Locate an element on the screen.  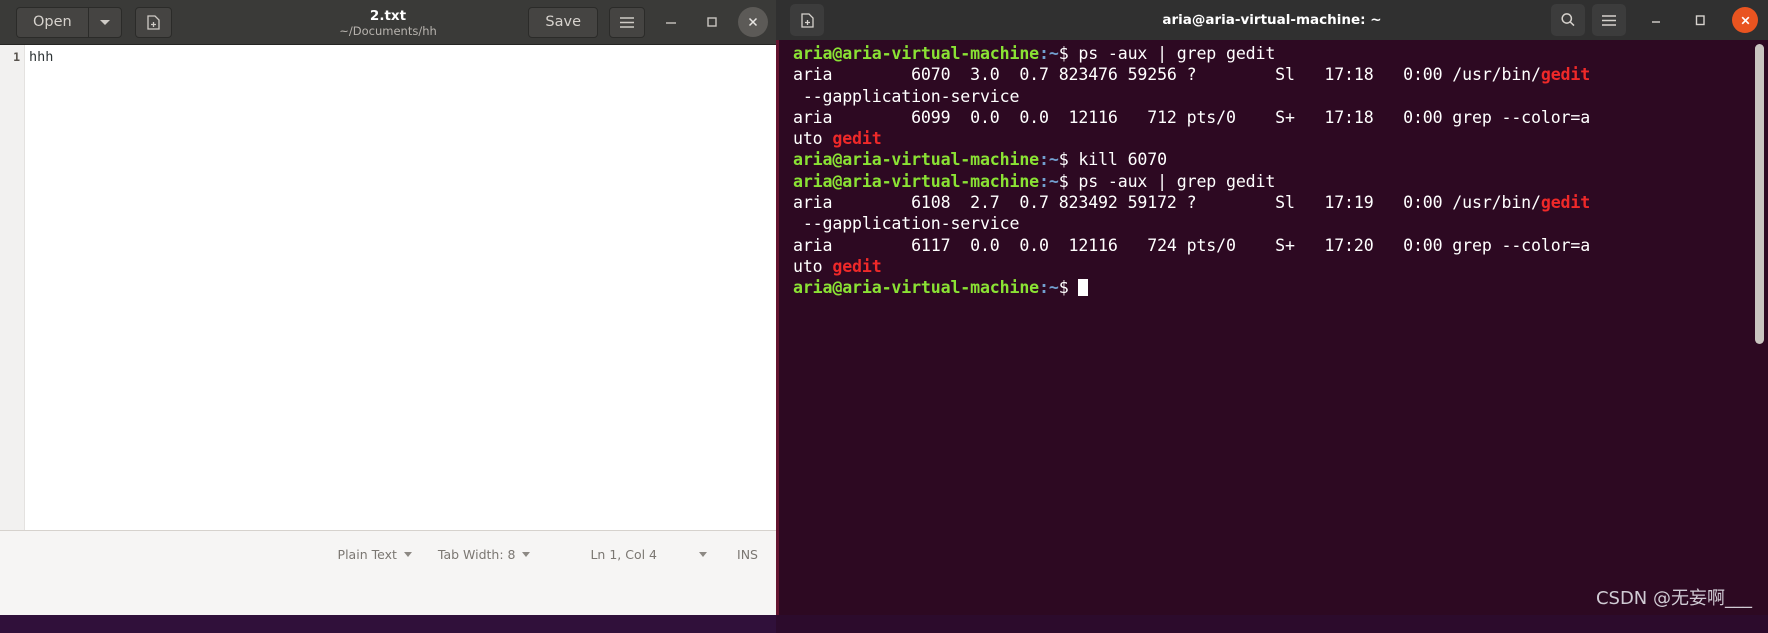
terminal-cursor is located at coordinates (1083, 288).